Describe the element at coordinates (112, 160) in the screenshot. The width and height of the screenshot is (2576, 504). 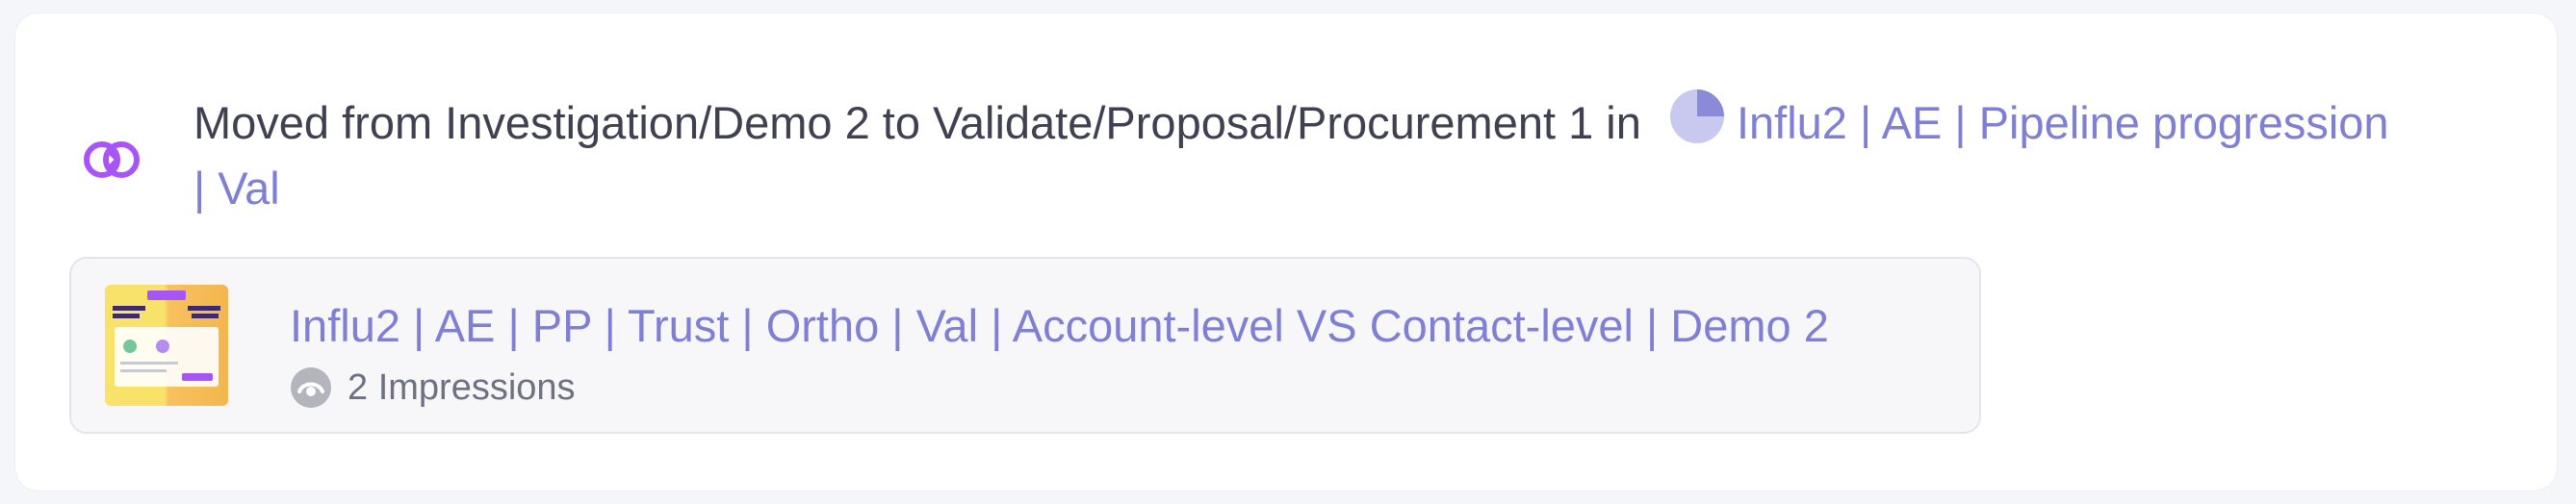
I see `stage-move-icon` at that location.